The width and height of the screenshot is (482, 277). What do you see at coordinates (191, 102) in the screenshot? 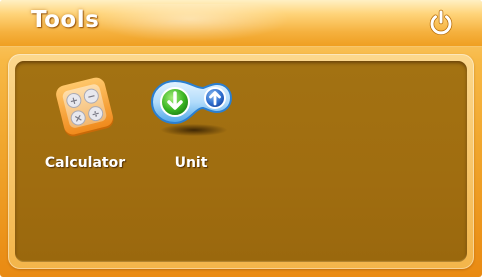
I see `unit-converter-icon` at bounding box center [191, 102].